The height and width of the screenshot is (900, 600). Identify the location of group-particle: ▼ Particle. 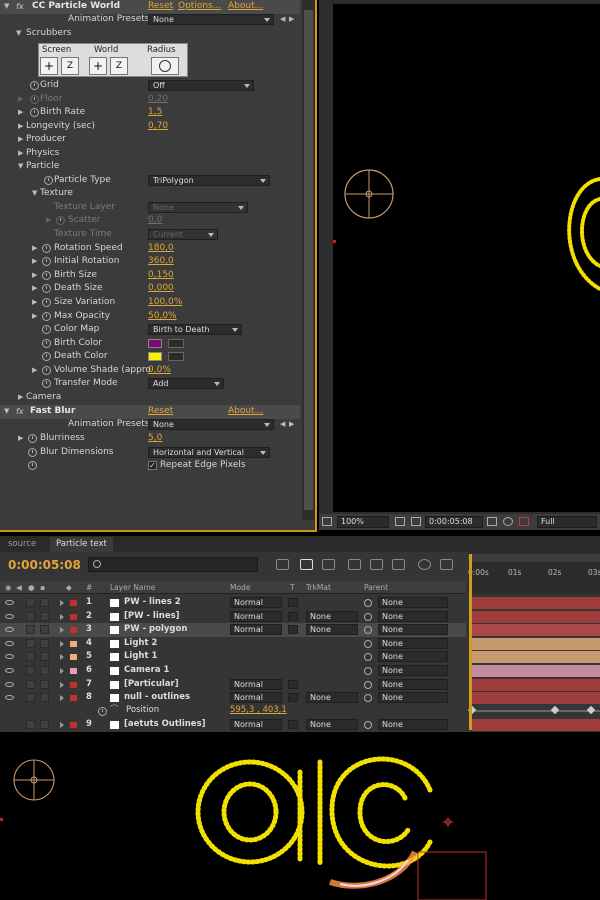
(150, 167).